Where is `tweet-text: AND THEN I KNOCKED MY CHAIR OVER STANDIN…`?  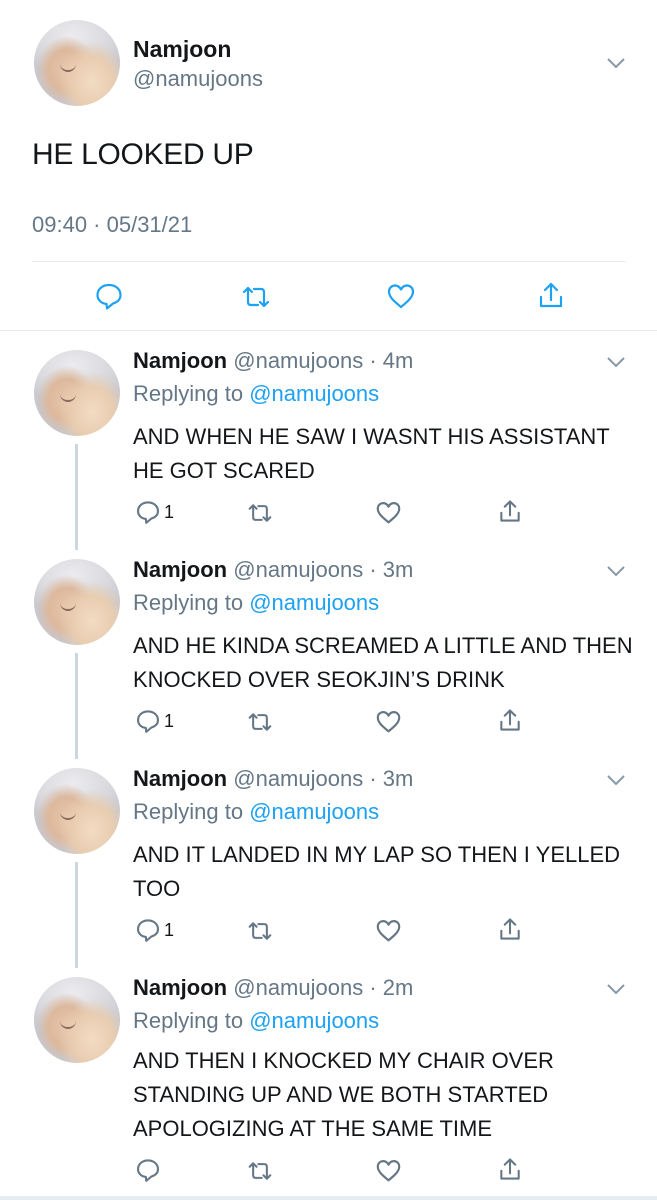 tweet-text: AND THEN I KNOCKED MY CHAIR OVER STANDIN… is located at coordinates (343, 1094).